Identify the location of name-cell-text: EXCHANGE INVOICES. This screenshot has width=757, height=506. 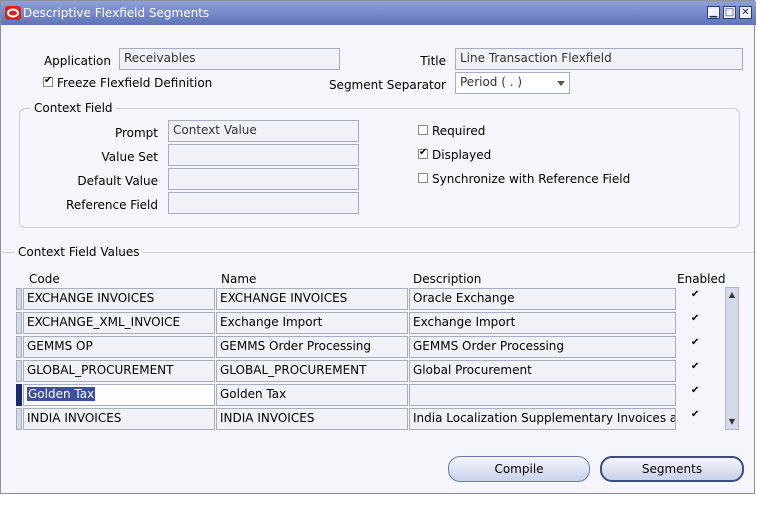
(284, 298).